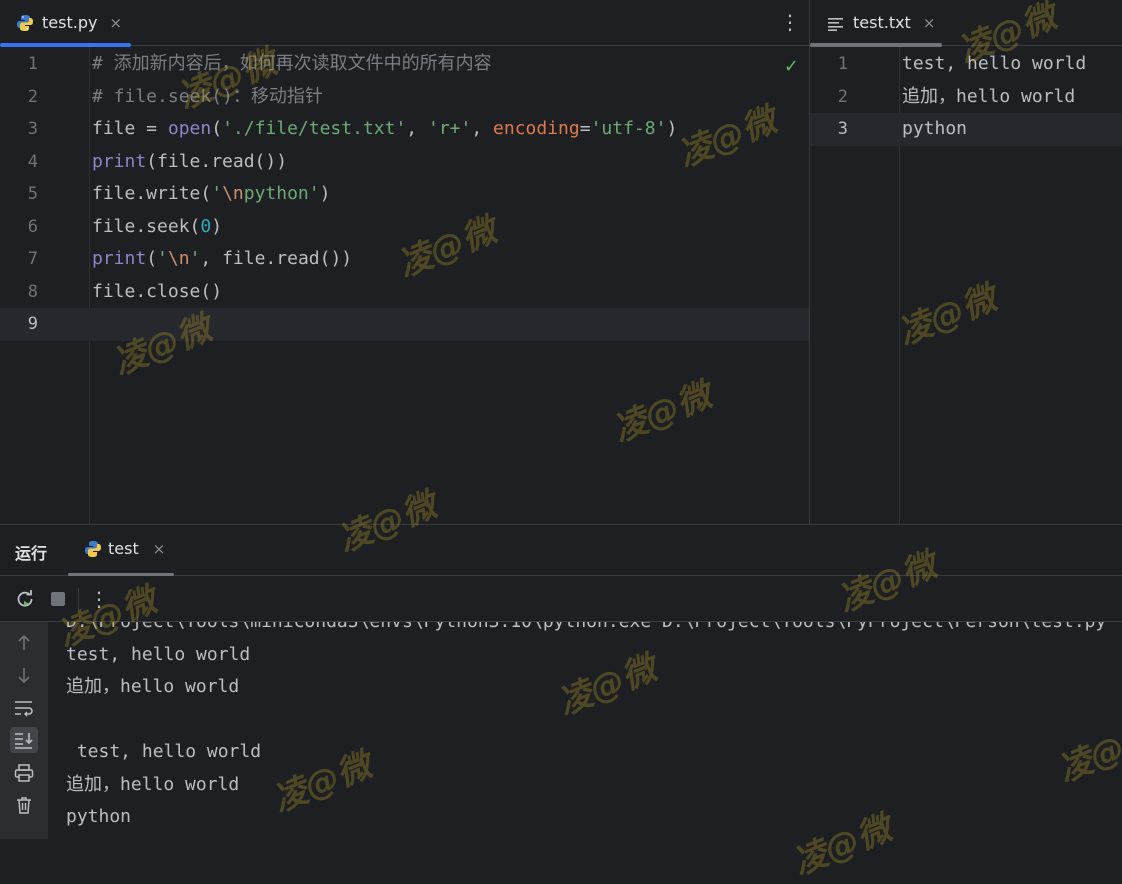  I want to click on line-number: 5, so click(32, 194).